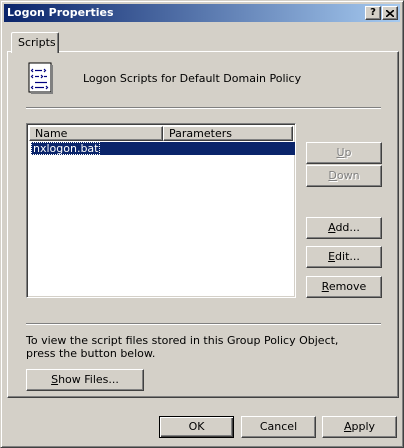 This screenshot has height=448, width=404. Describe the element at coordinates (278, 427) in the screenshot. I see `cancel-button: Cancel` at that location.